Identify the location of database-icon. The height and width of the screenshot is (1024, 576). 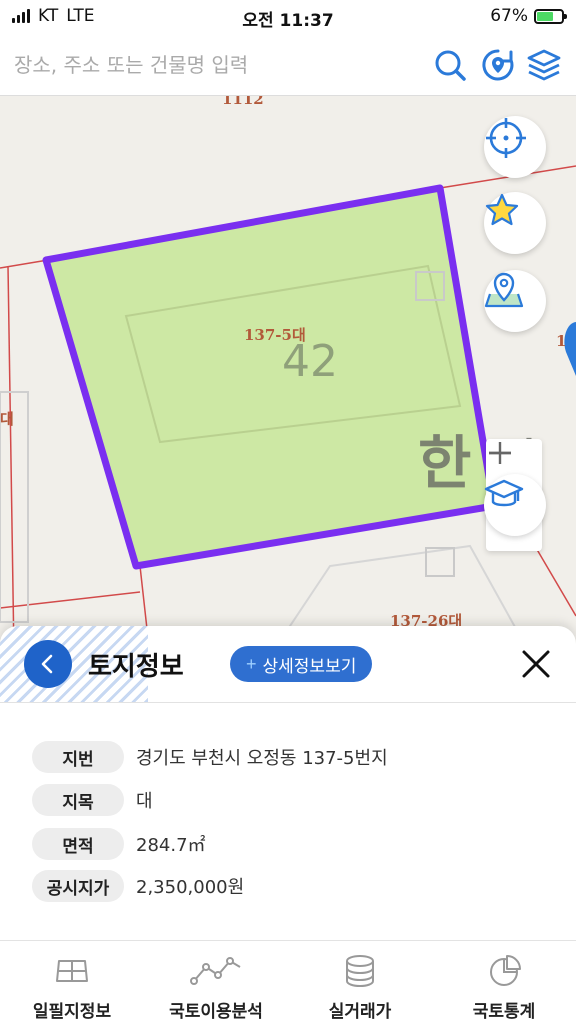
(360, 971).